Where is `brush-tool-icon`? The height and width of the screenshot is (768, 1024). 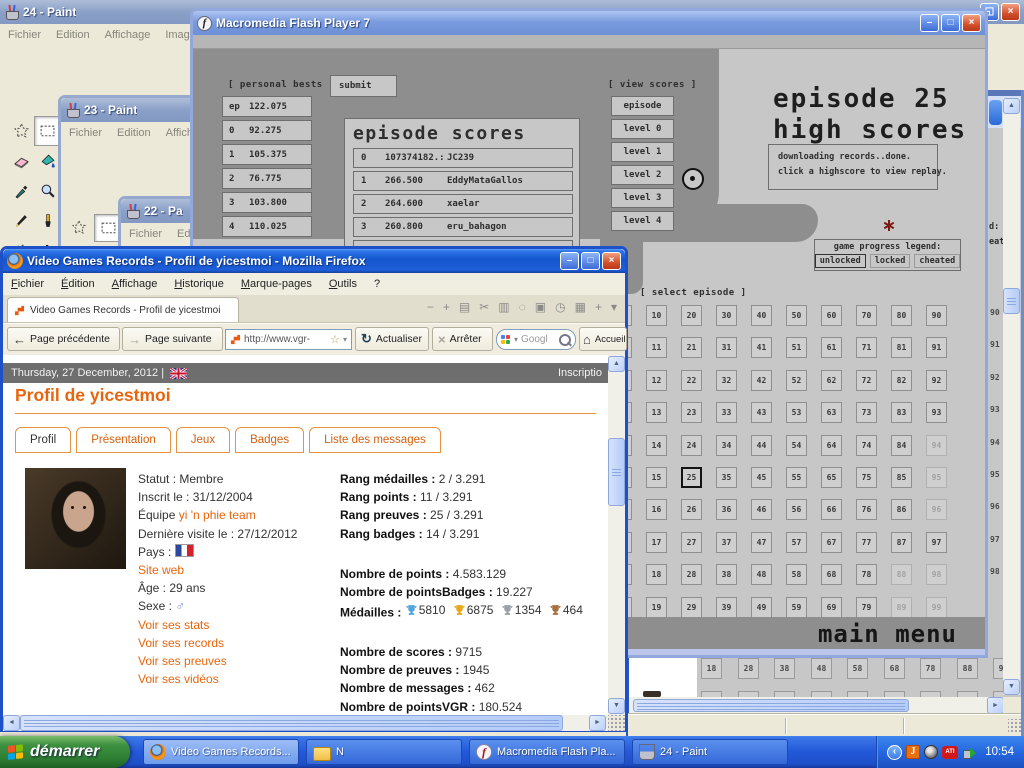 brush-tool-icon is located at coordinates (47, 221).